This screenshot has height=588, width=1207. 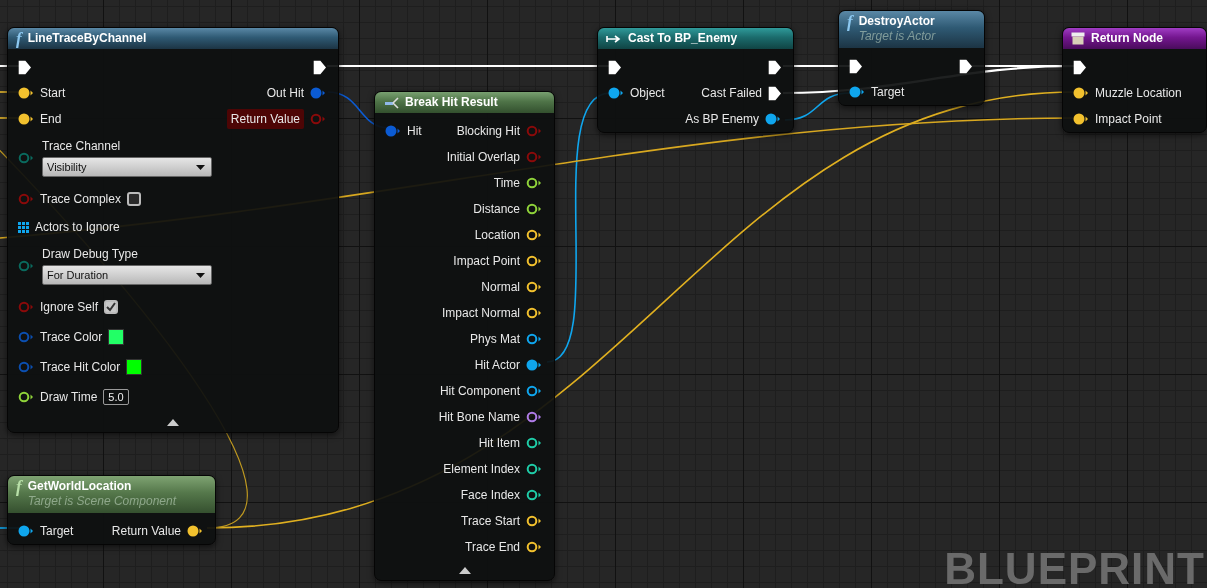 I want to click on node-title: DestroyActor, so click(x=897, y=21).